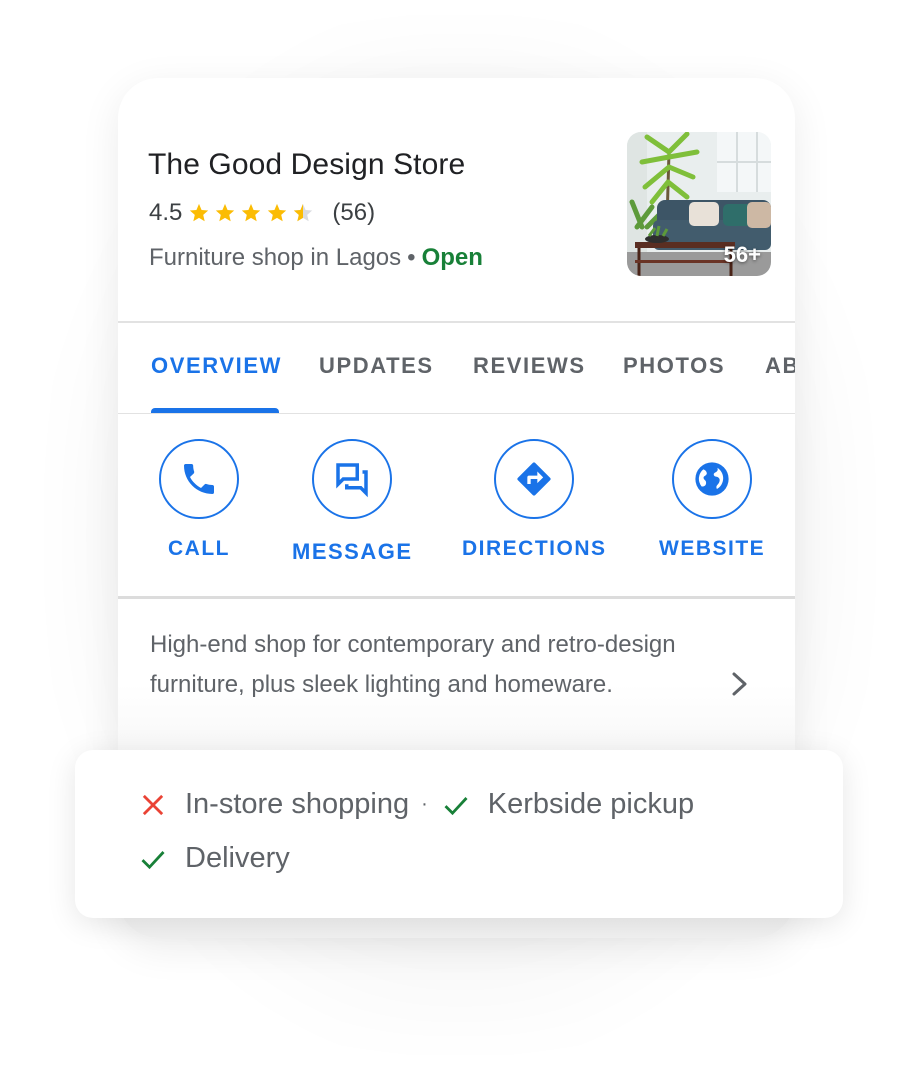  I want to click on call-button-circle, so click(199, 479).